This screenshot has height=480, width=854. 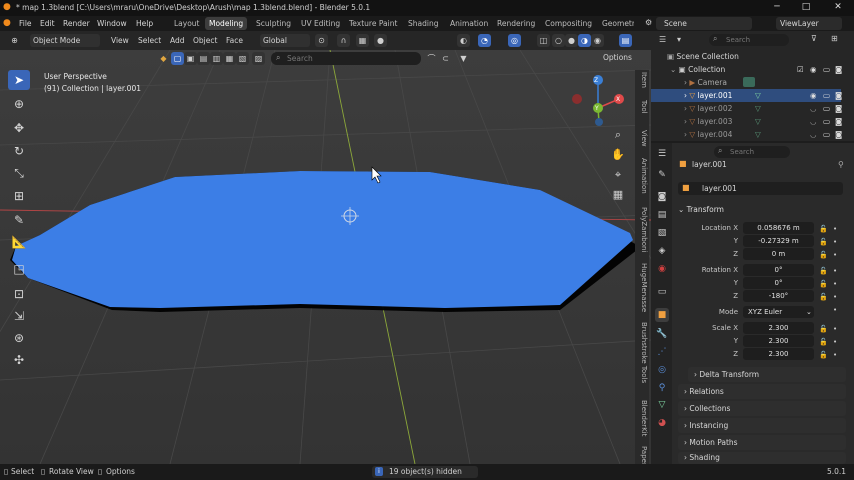 I want to click on select-invert-icon: ▥, so click(x=216, y=58).